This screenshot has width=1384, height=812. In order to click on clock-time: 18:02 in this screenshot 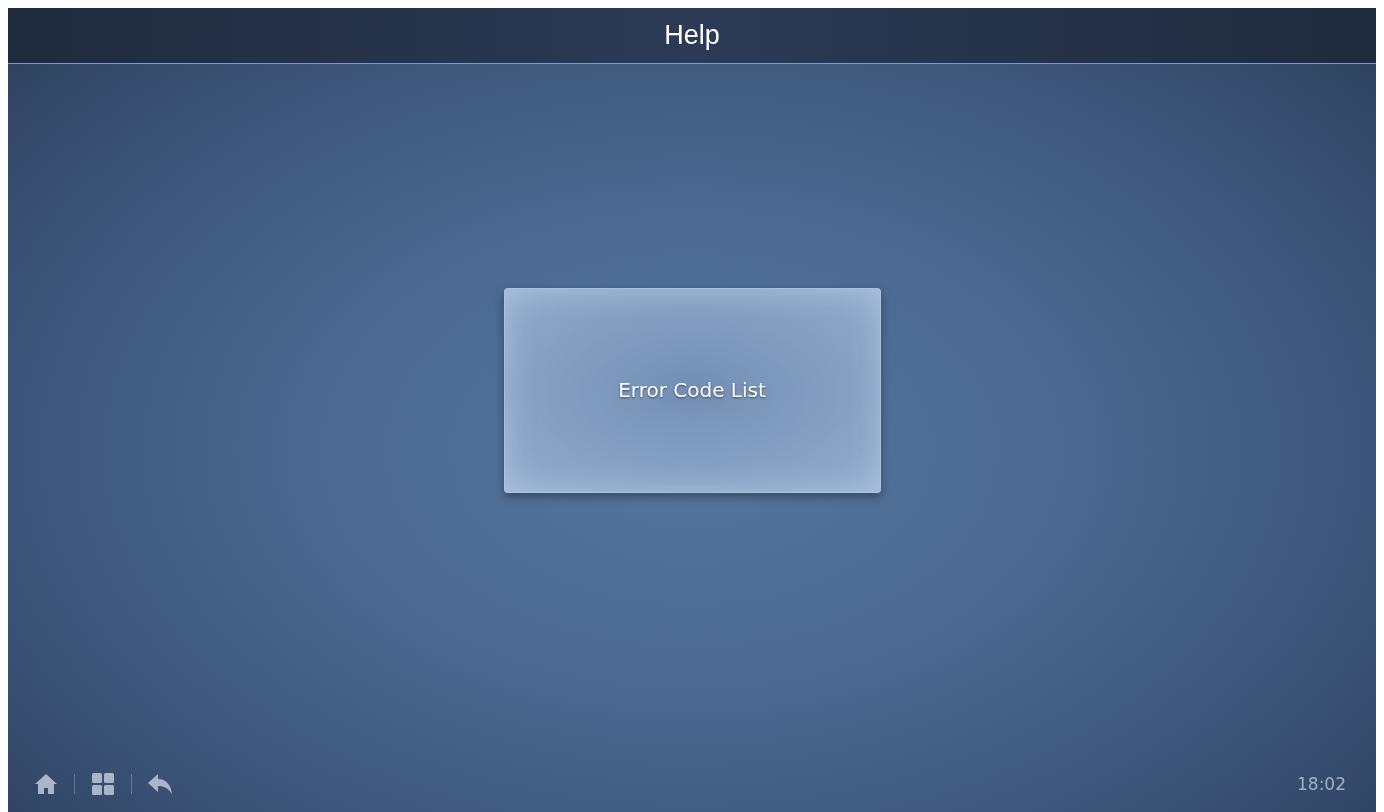, I will do `click(1321, 784)`.